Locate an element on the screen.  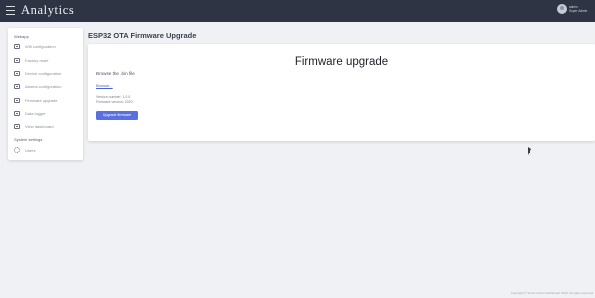
page-title: ESP32 OTA Firmware Upgrade is located at coordinates (142, 35).